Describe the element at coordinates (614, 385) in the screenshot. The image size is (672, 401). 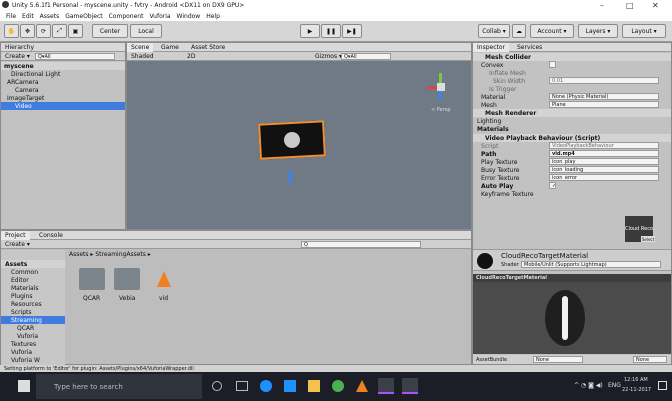
I see `language-indicator: ENG` at that location.